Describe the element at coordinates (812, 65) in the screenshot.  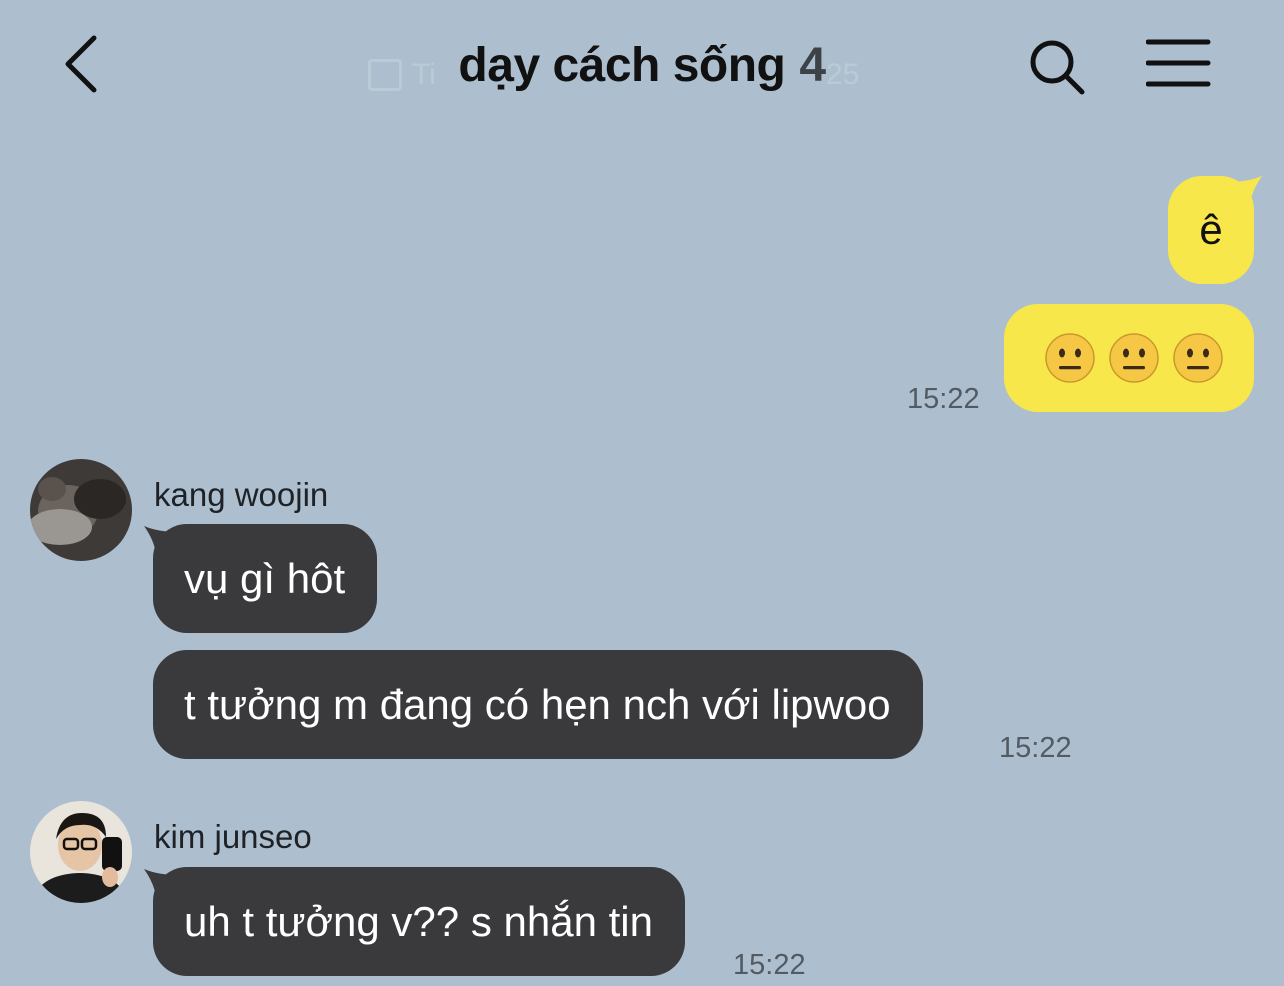
I see `member-count: 4` at that location.